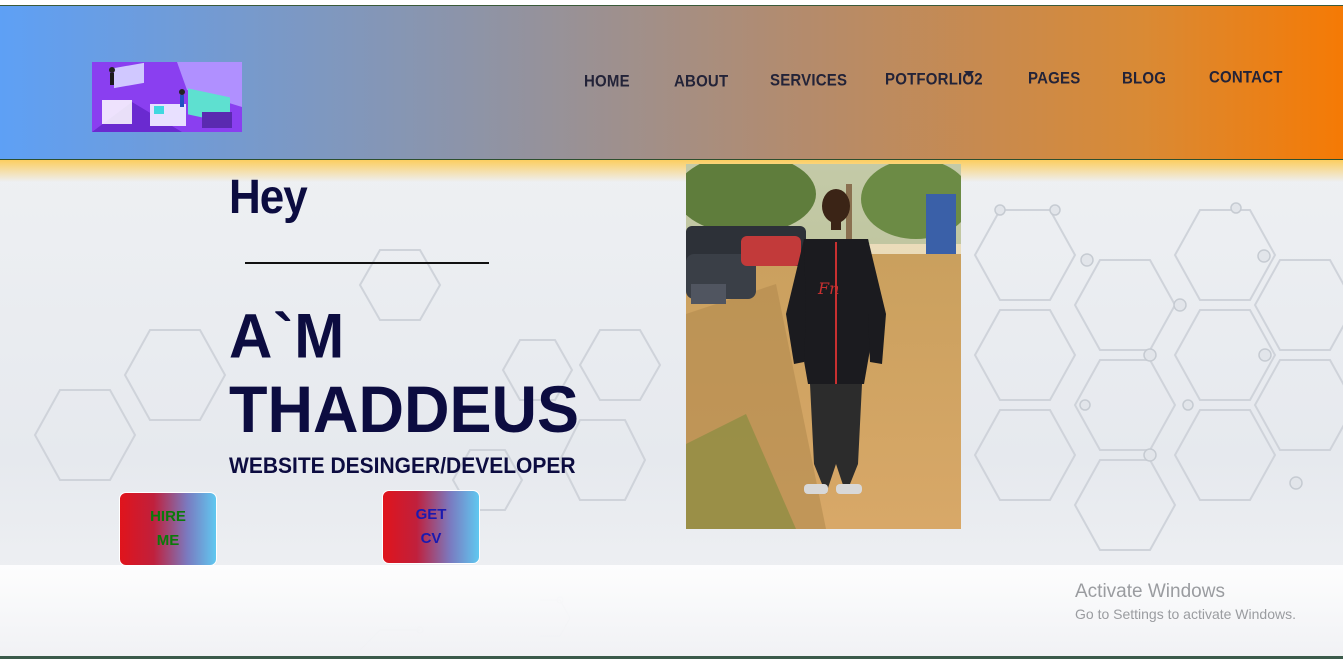  I want to click on hero-role: WEBSITE DESINGER/DEVELOPER, so click(402, 466).